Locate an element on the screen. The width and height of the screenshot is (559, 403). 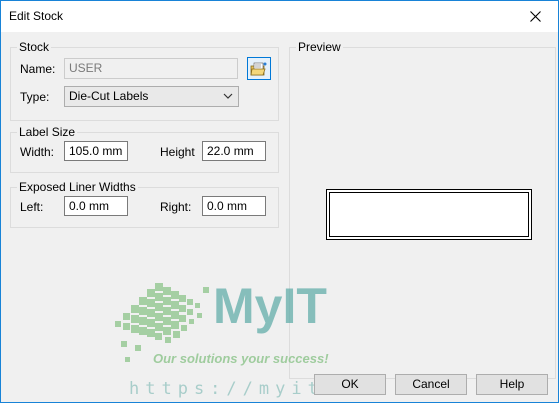
left-field: 0.0 mm is located at coordinates (96, 206).